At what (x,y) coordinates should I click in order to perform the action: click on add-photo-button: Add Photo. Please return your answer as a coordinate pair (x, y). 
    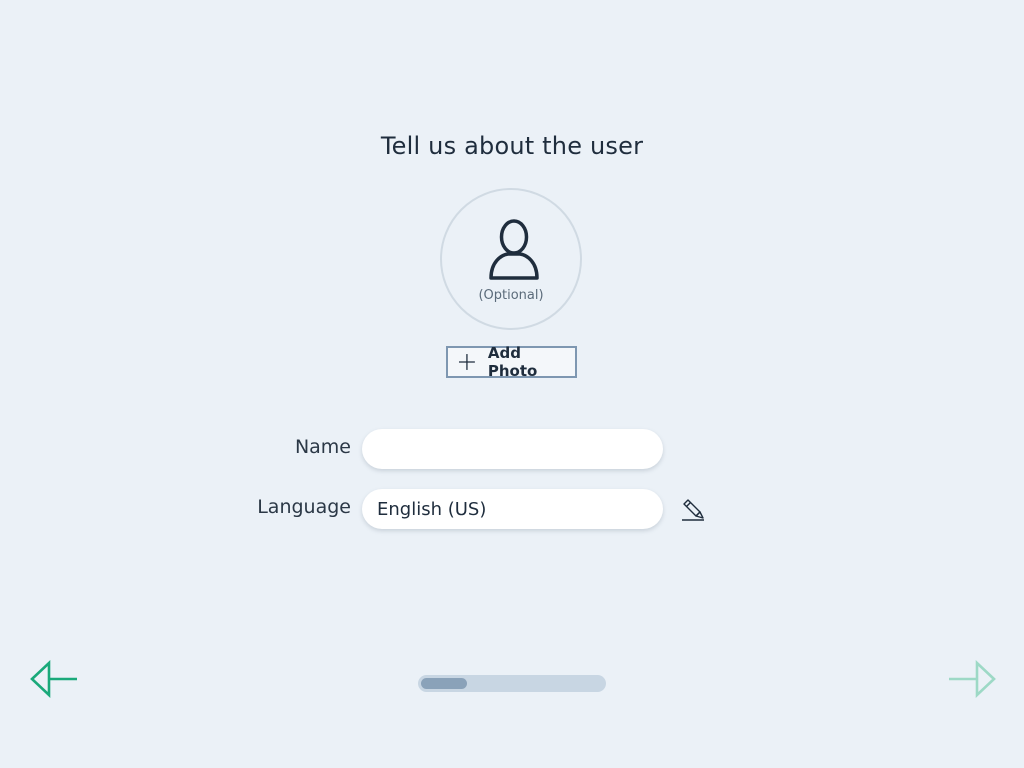
    Looking at the image, I should click on (511, 362).